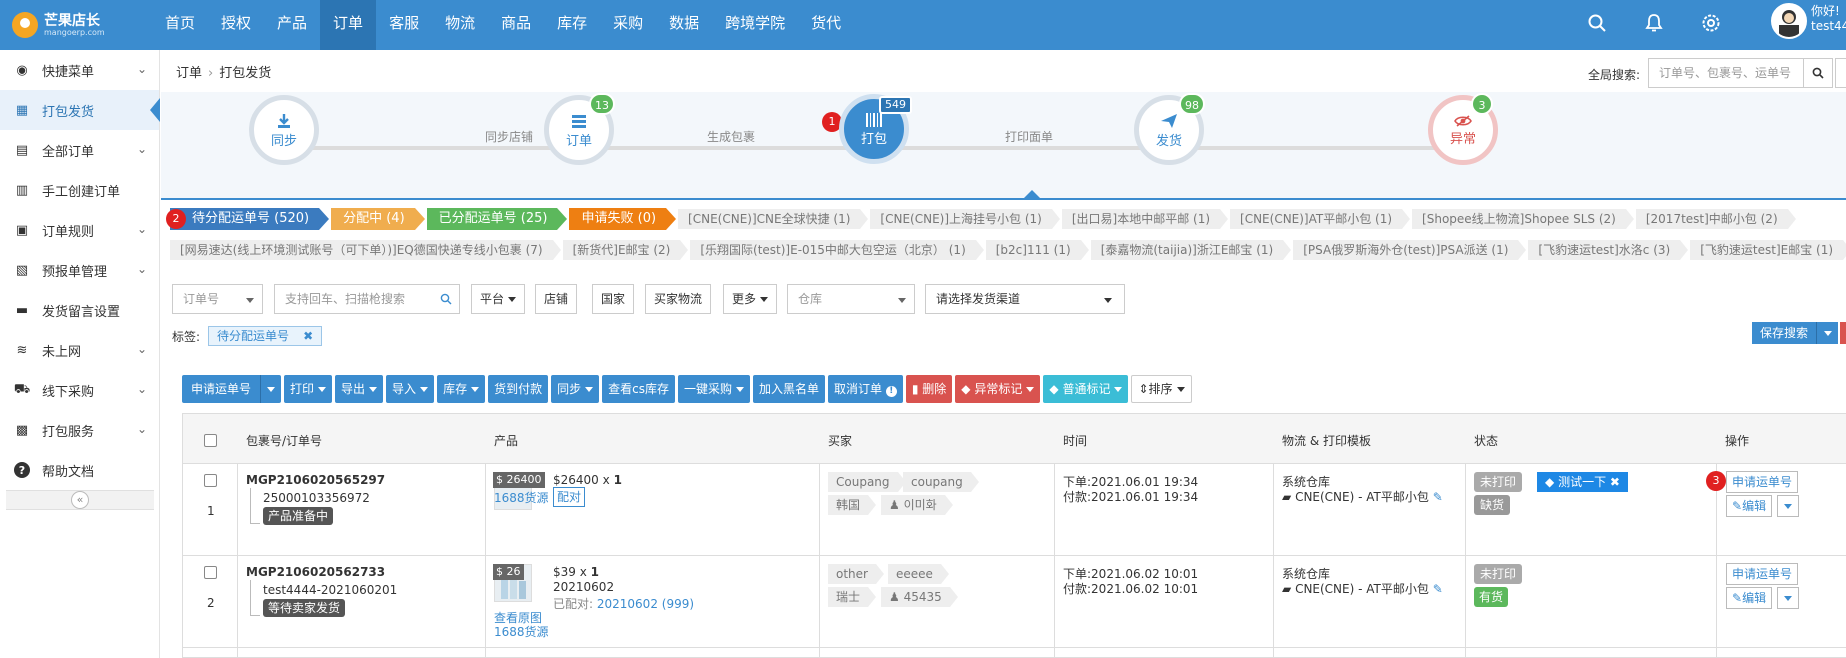 Image resolution: width=1846 pixels, height=658 pixels. What do you see at coordinates (622, 219) in the screenshot?
I see `tab-apply-failed: 申请失败 (0)` at bounding box center [622, 219].